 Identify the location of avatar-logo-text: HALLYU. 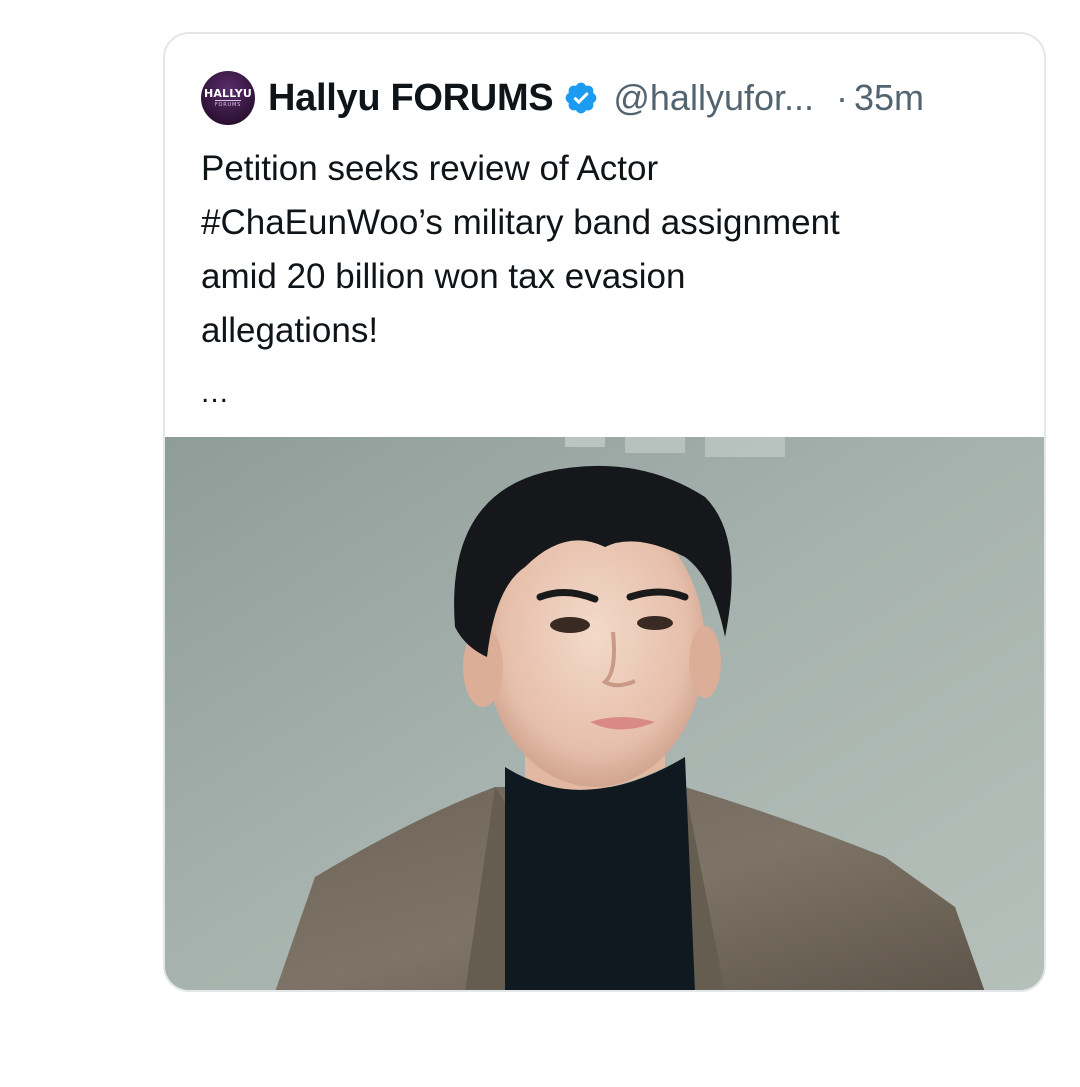
(228, 93).